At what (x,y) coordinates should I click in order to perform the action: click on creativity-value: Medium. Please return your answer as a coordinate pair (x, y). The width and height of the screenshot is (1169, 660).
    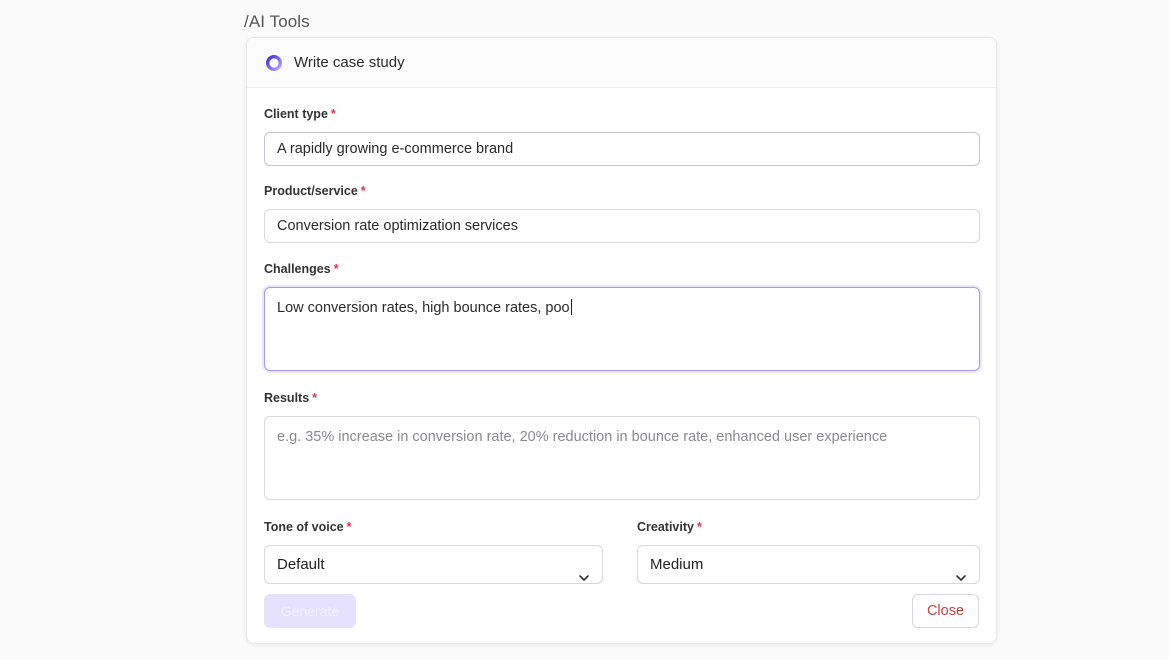
    Looking at the image, I should click on (677, 564).